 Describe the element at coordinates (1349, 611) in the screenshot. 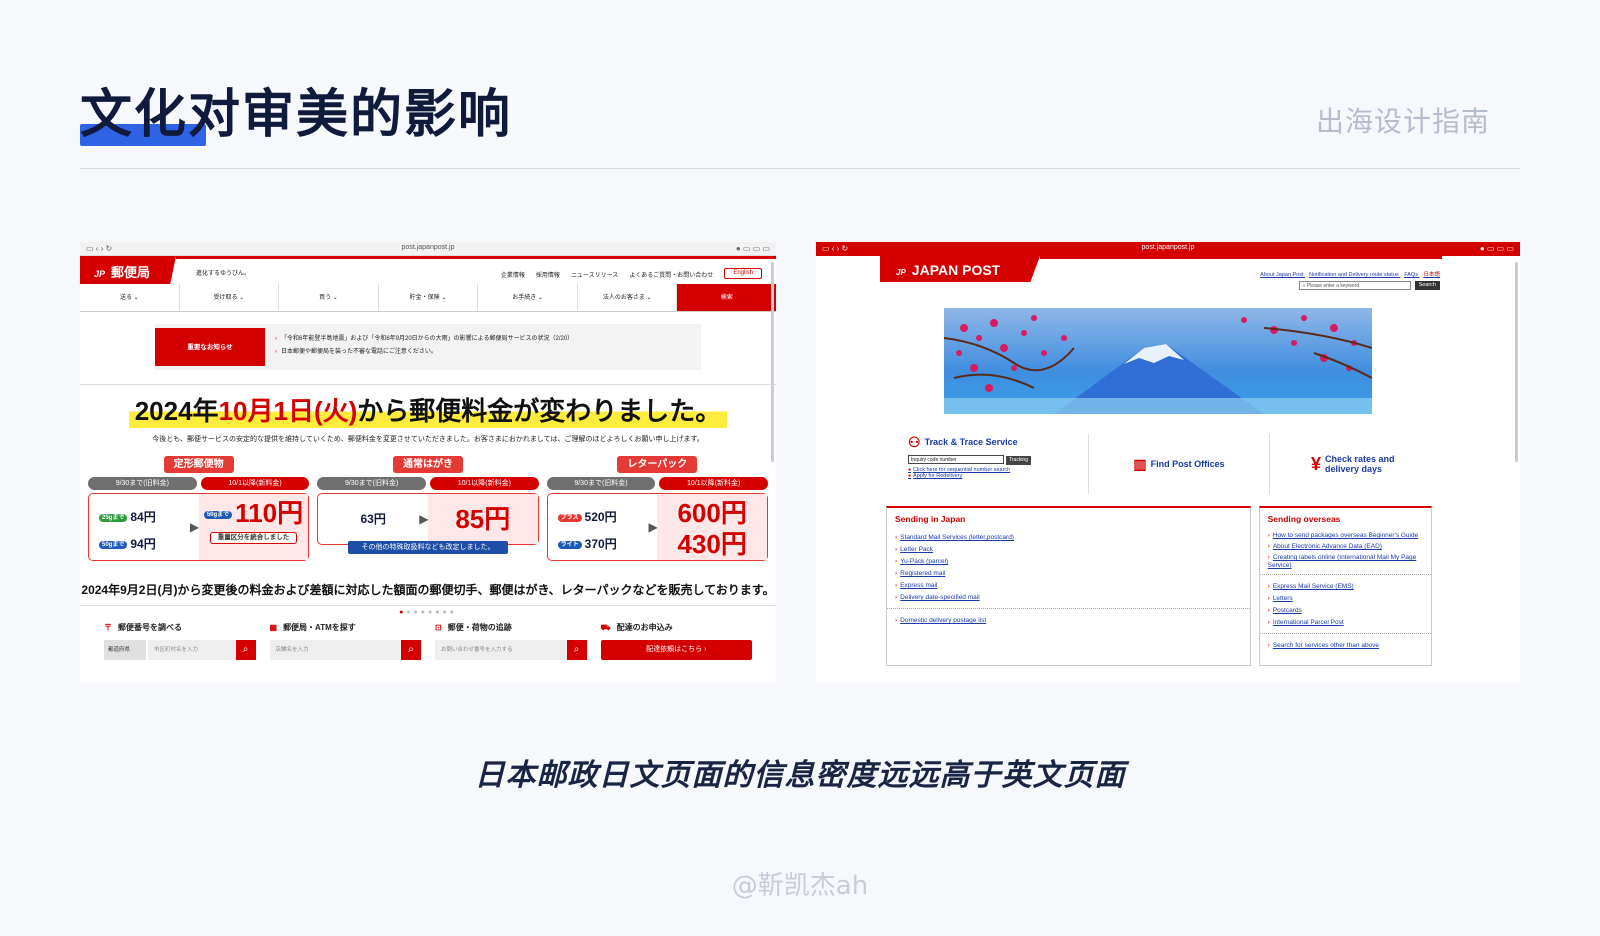

I see `link-item: Postcards` at that location.